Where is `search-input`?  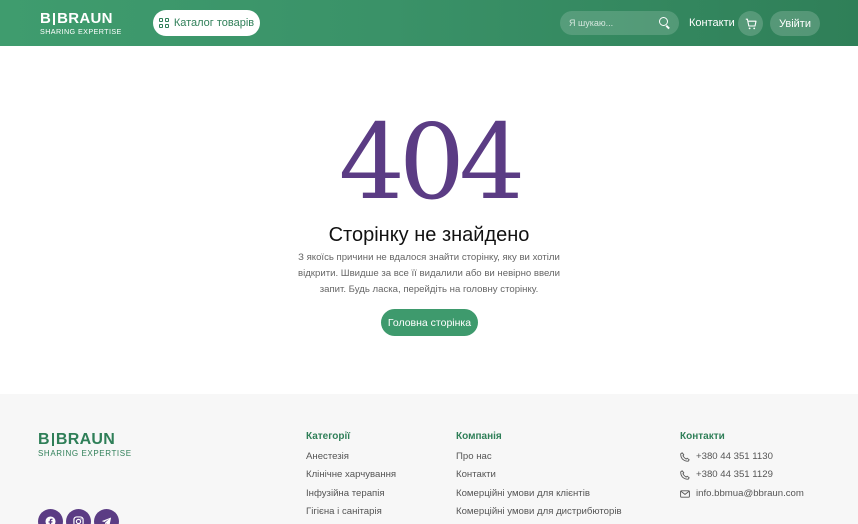 search-input is located at coordinates (614, 23).